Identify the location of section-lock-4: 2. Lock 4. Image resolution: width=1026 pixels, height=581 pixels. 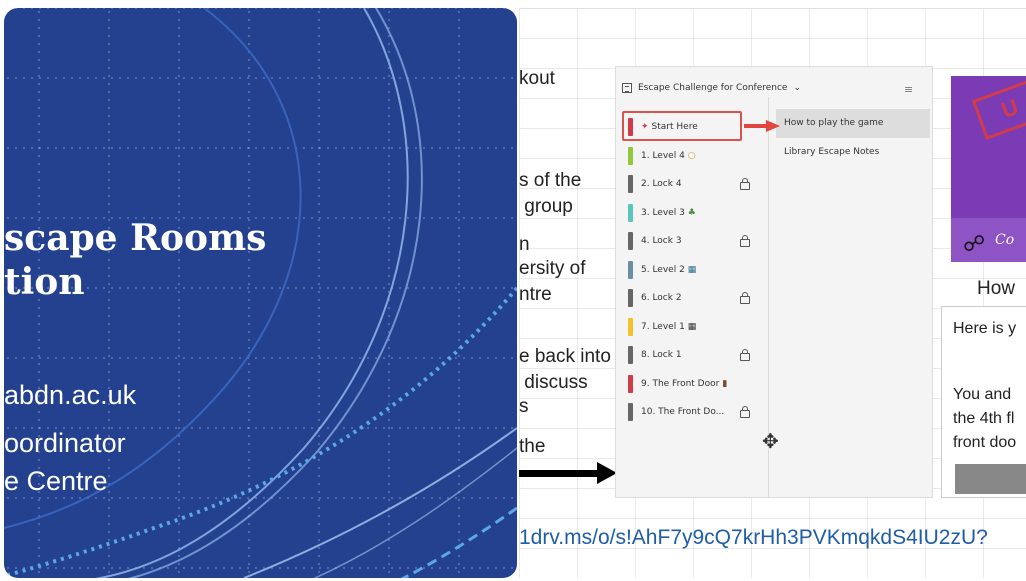
(695, 184).